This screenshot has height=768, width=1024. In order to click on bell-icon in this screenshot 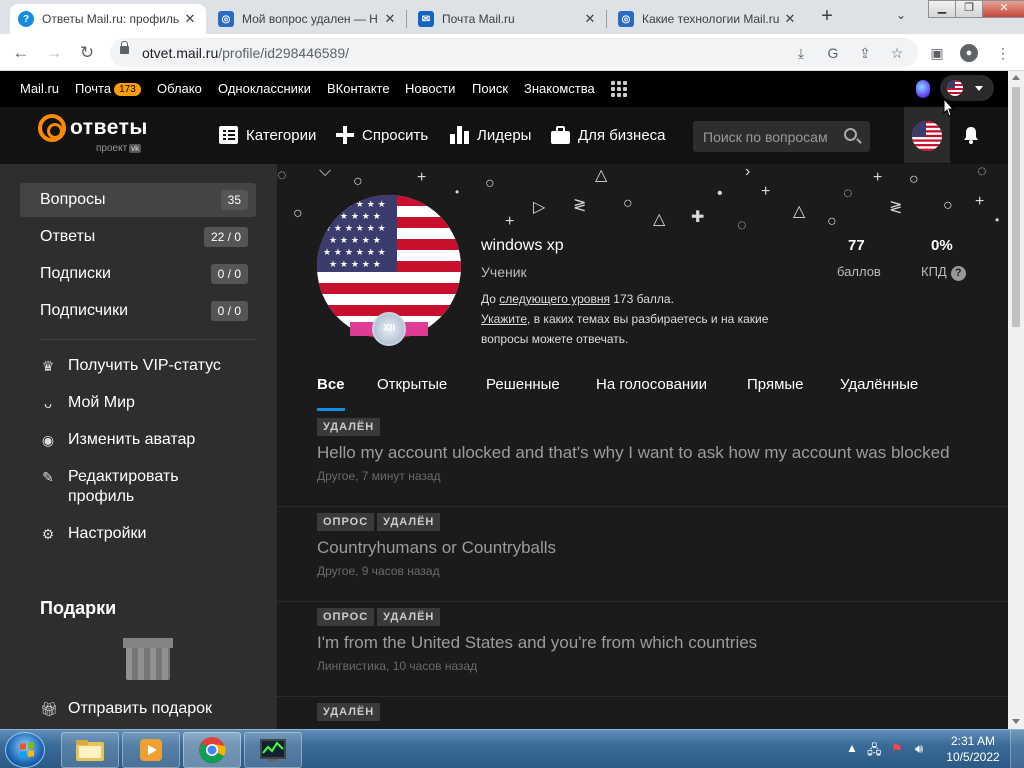, I will do `click(971, 135)`.